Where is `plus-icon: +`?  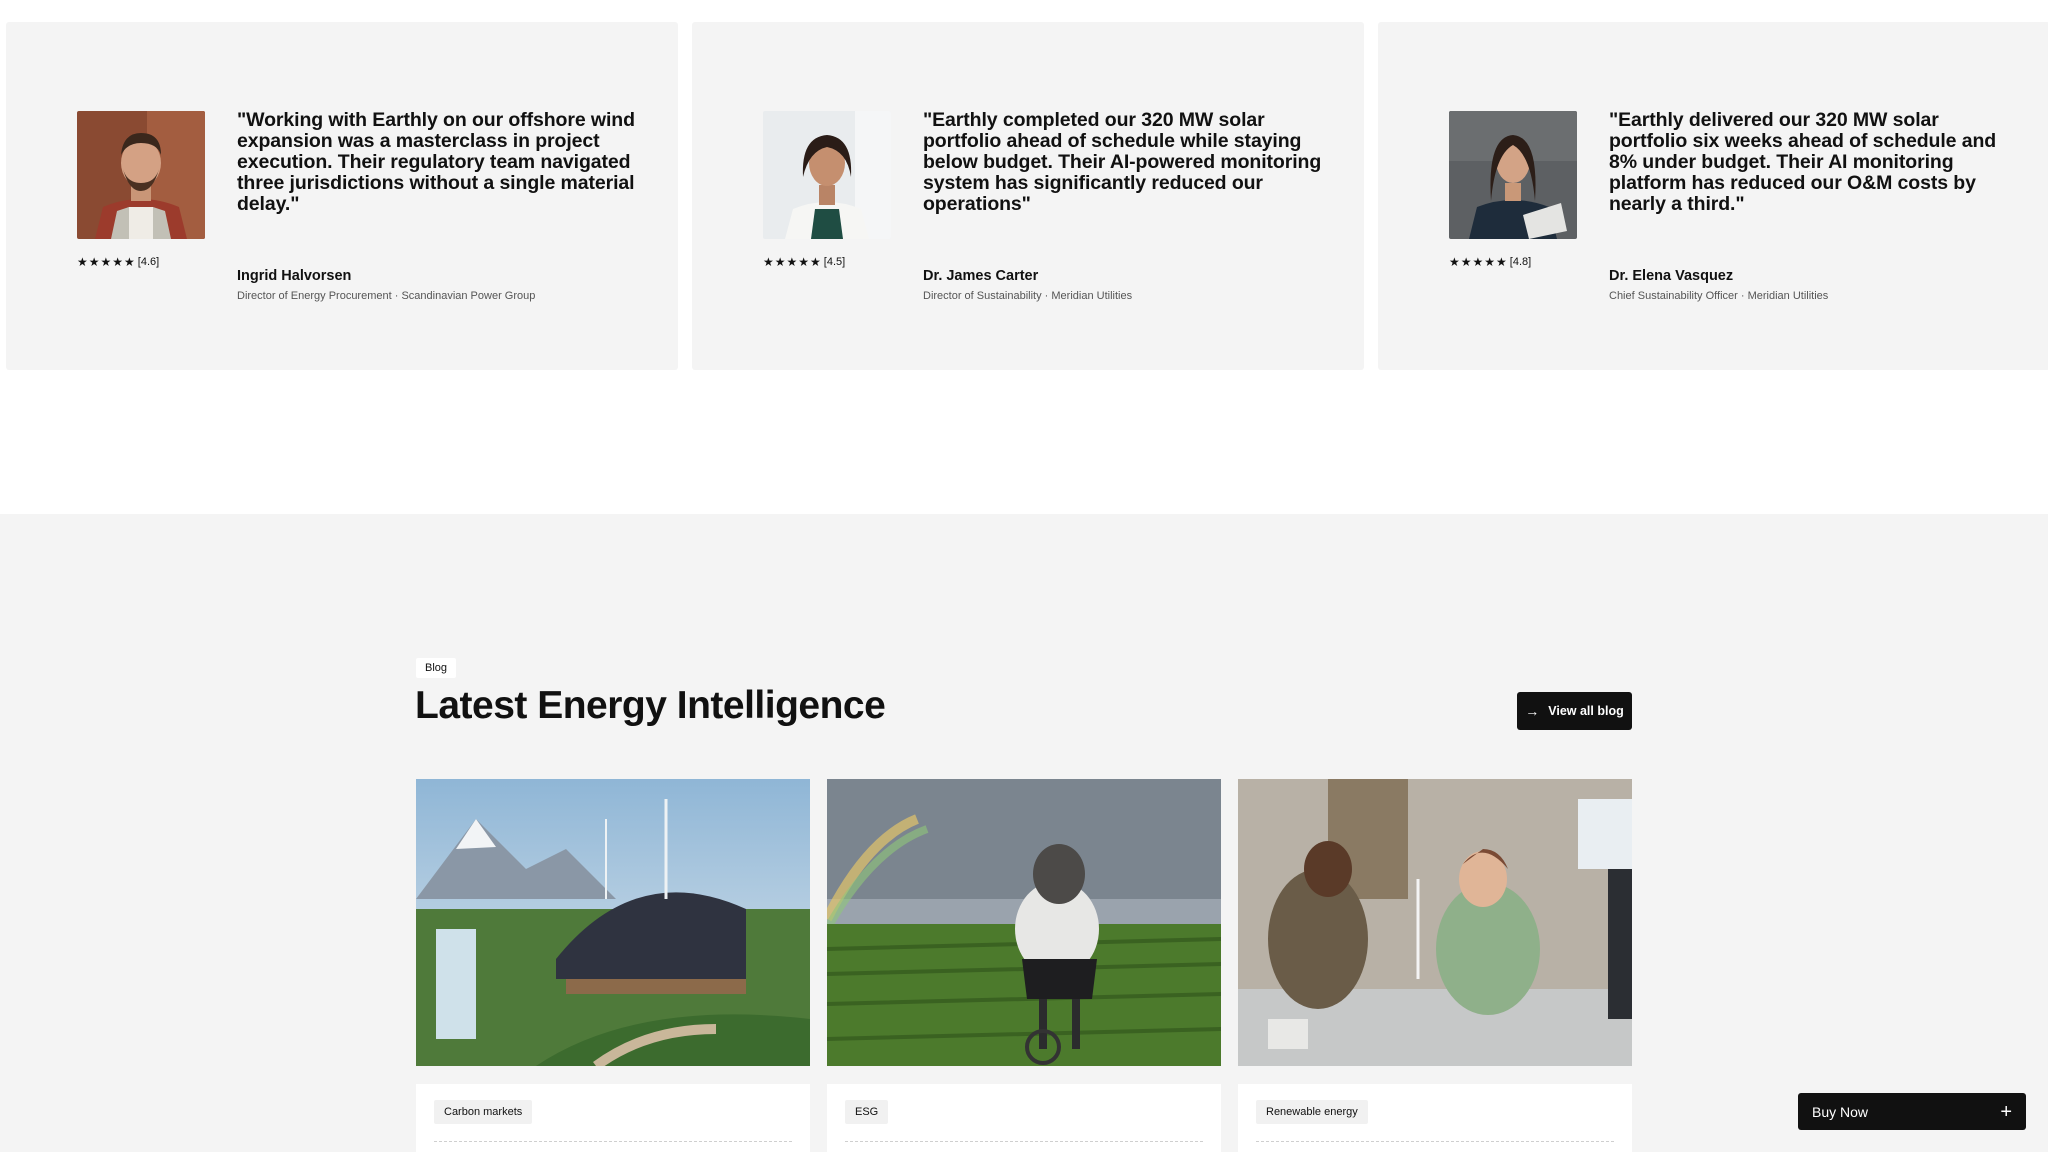
plus-icon: + is located at coordinates (2006, 1111).